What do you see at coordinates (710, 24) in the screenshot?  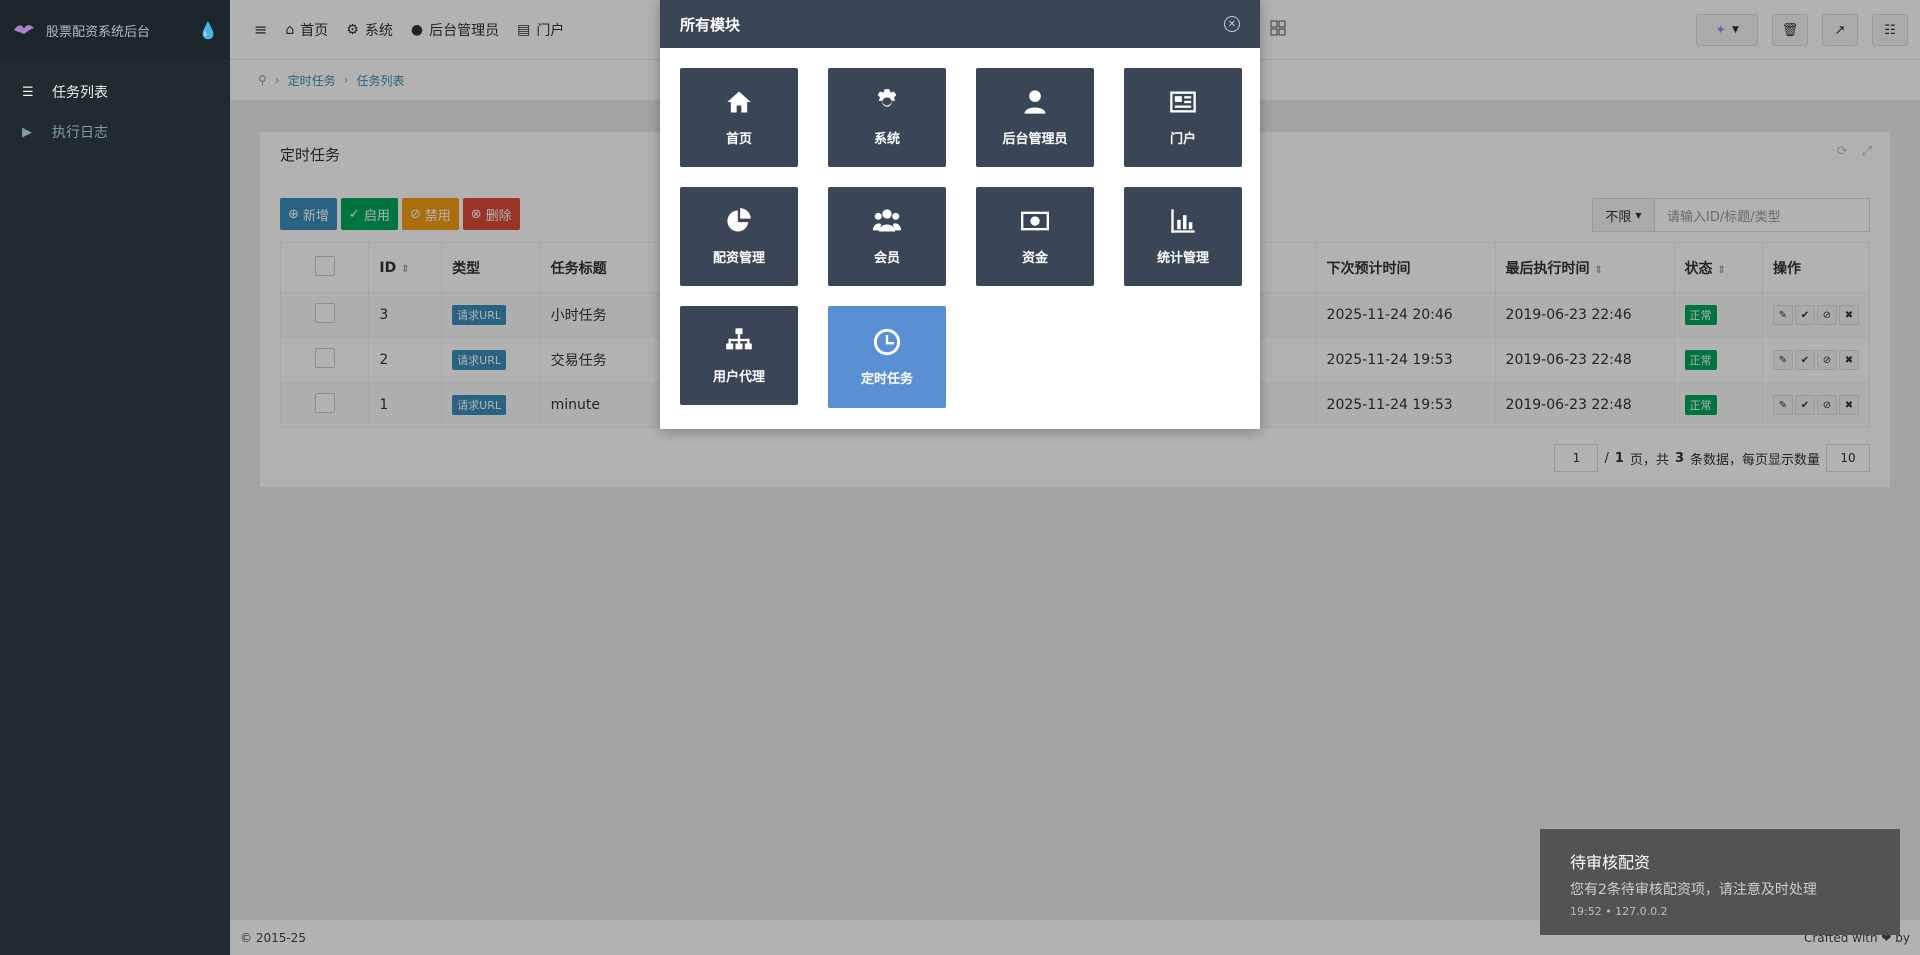 I see `modal-title: 所有模块` at bounding box center [710, 24].